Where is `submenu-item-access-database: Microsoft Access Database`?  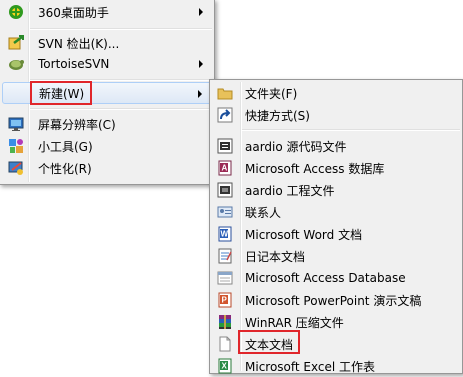 submenu-item-access-database: Microsoft Access Database is located at coordinates (336, 278).